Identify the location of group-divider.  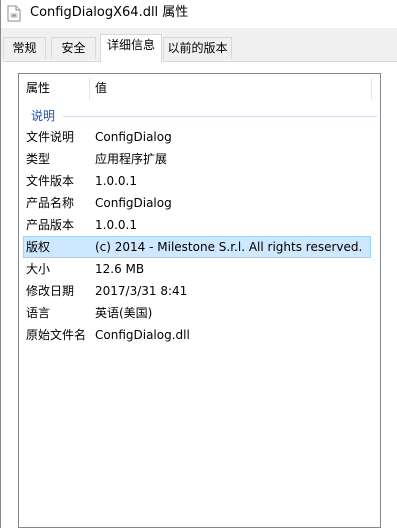
(220, 116).